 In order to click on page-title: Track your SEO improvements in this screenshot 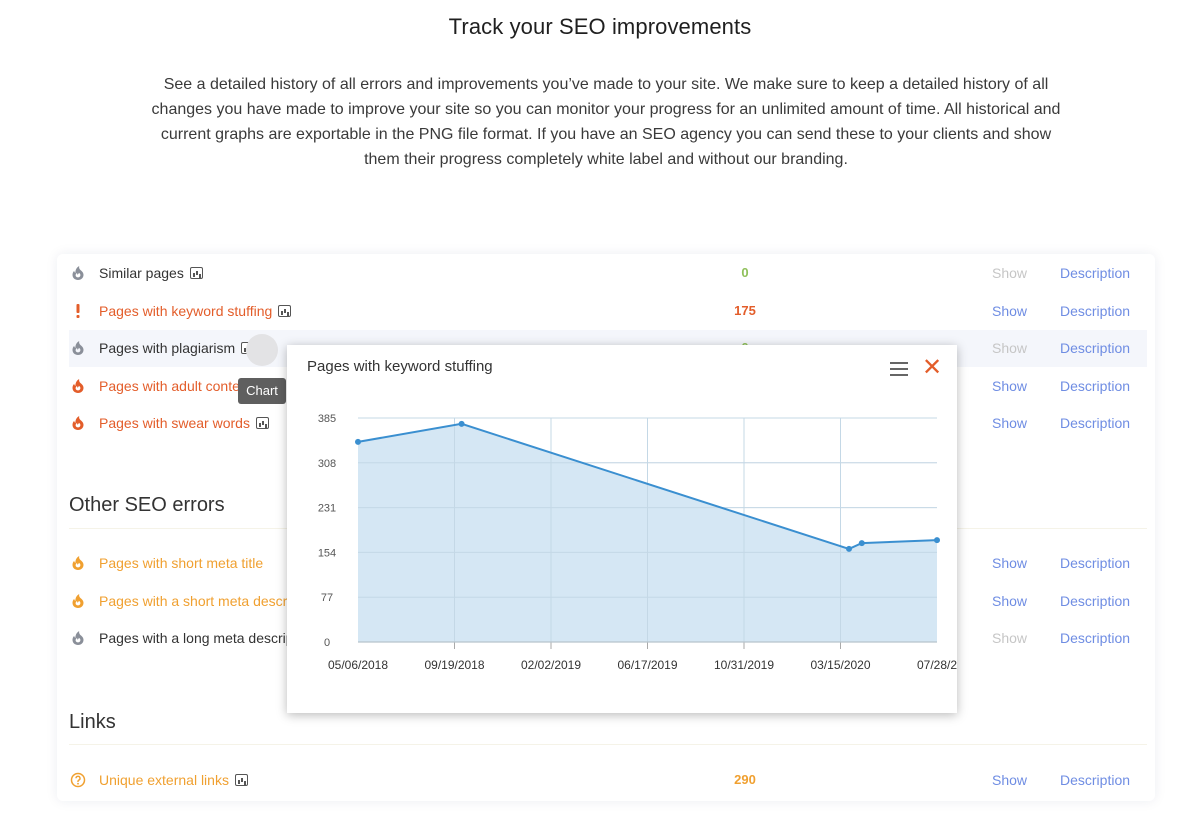, I will do `click(600, 26)`.